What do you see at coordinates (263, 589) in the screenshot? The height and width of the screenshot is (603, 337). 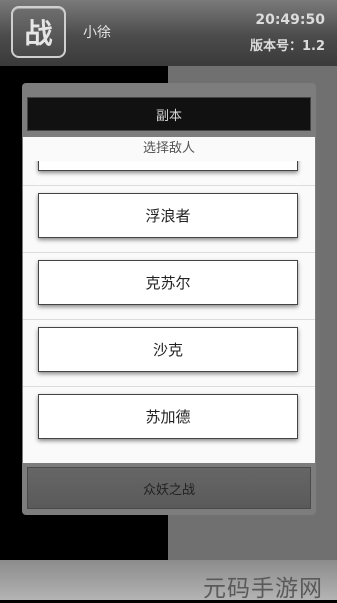 I see `site-watermark: 元码手游网` at bounding box center [263, 589].